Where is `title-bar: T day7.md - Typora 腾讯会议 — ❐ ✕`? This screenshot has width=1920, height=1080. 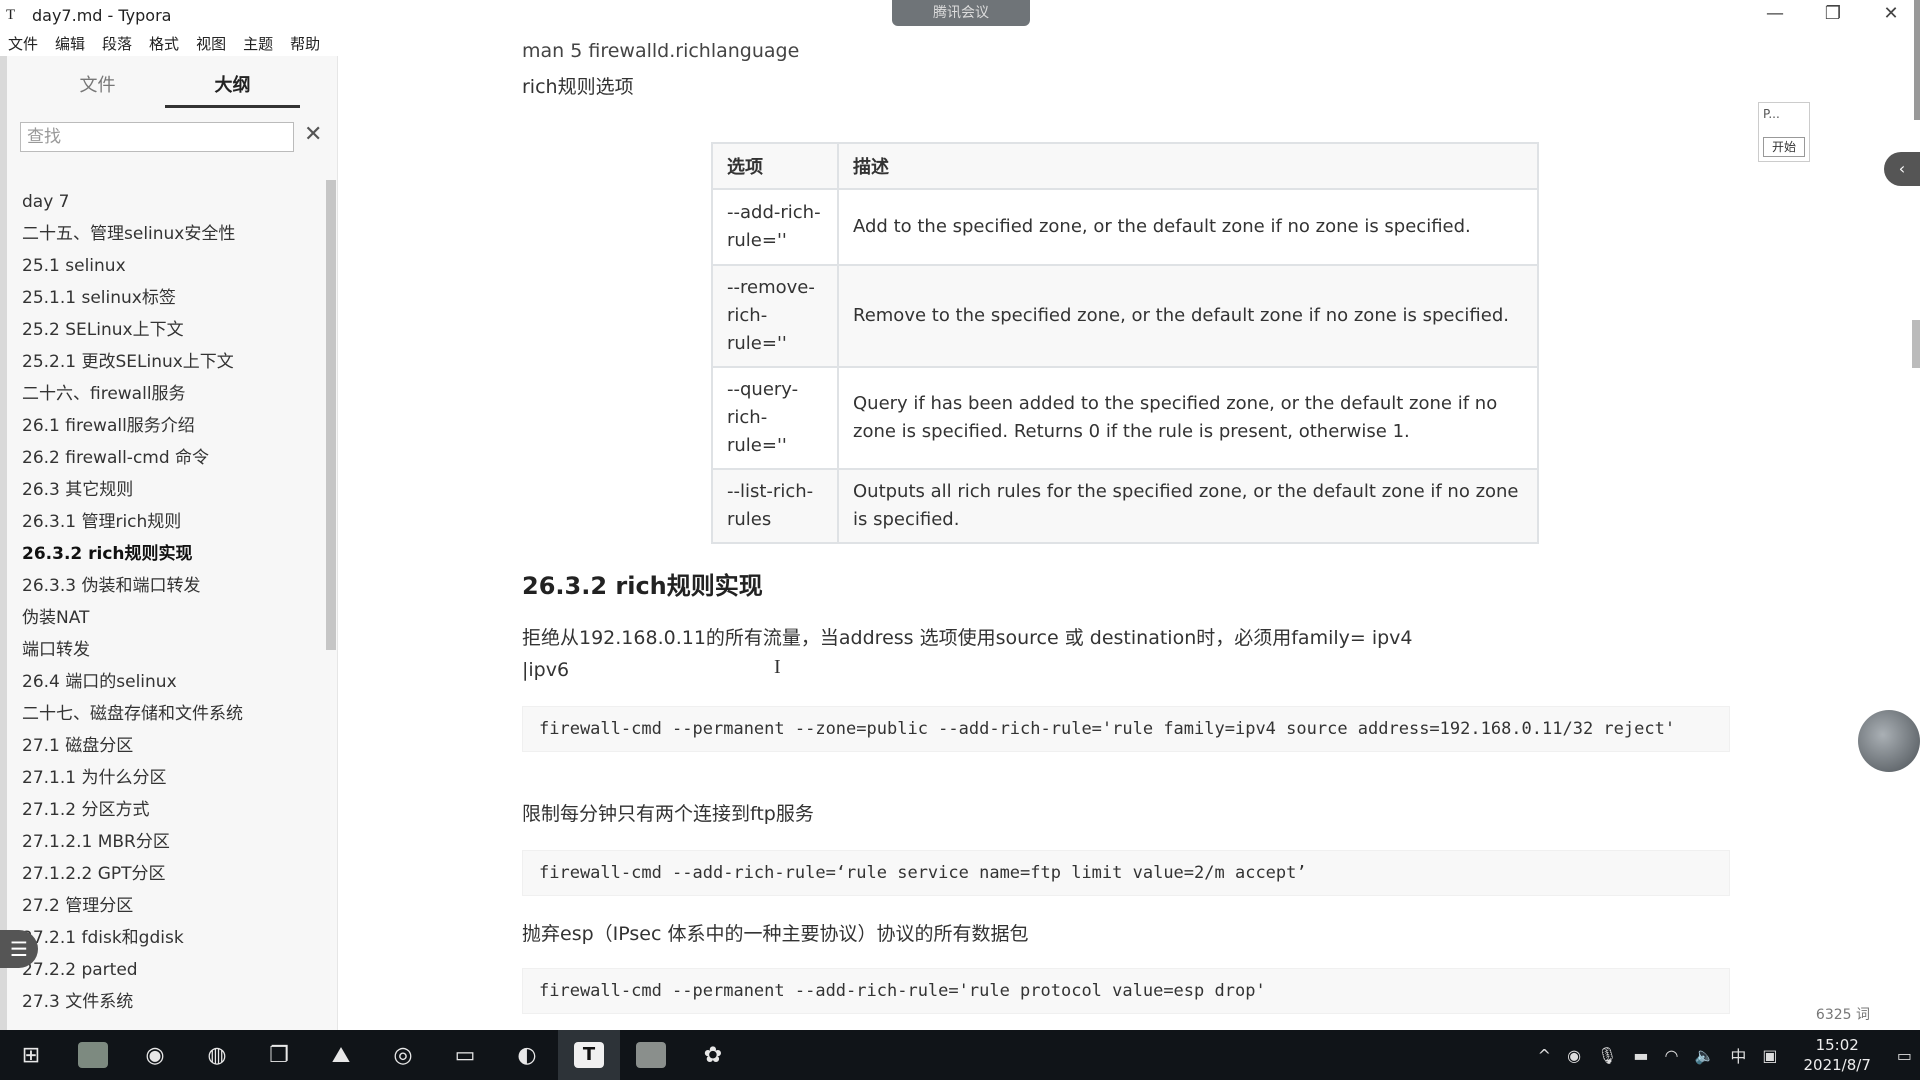 title-bar: T day7.md - Typora 腾讯会议 — ❐ ✕ is located at coordinates (960, 15).